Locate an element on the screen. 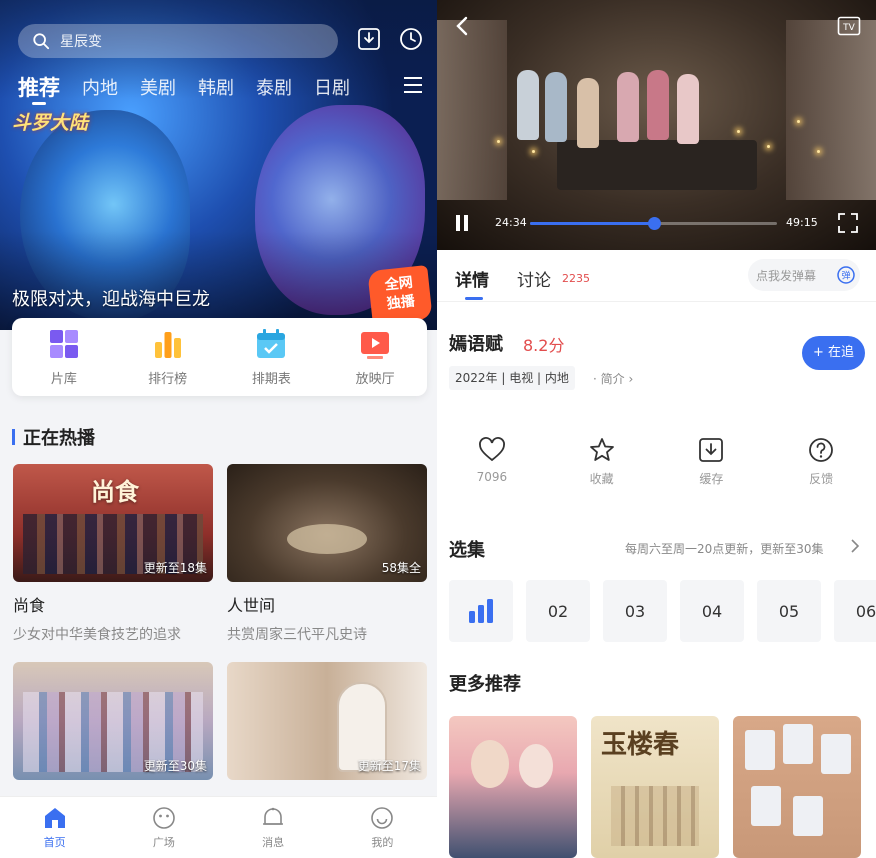  svg-text: 弹 is located at coordinates (845, 276).